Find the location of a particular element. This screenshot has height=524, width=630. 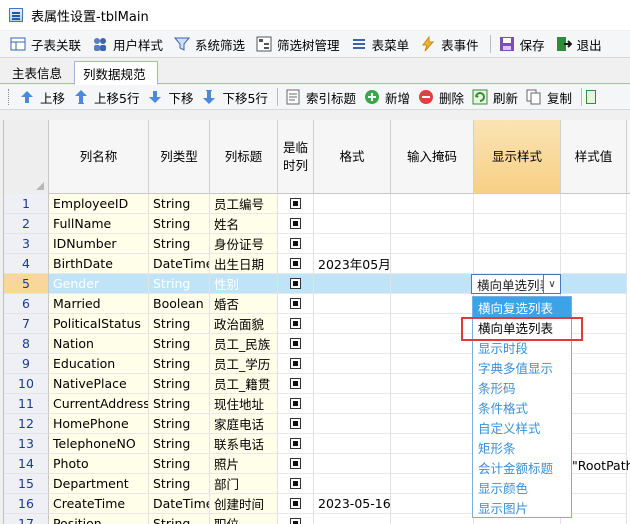

dropdown-option: 条形码 is located at coordinates (522, 387).